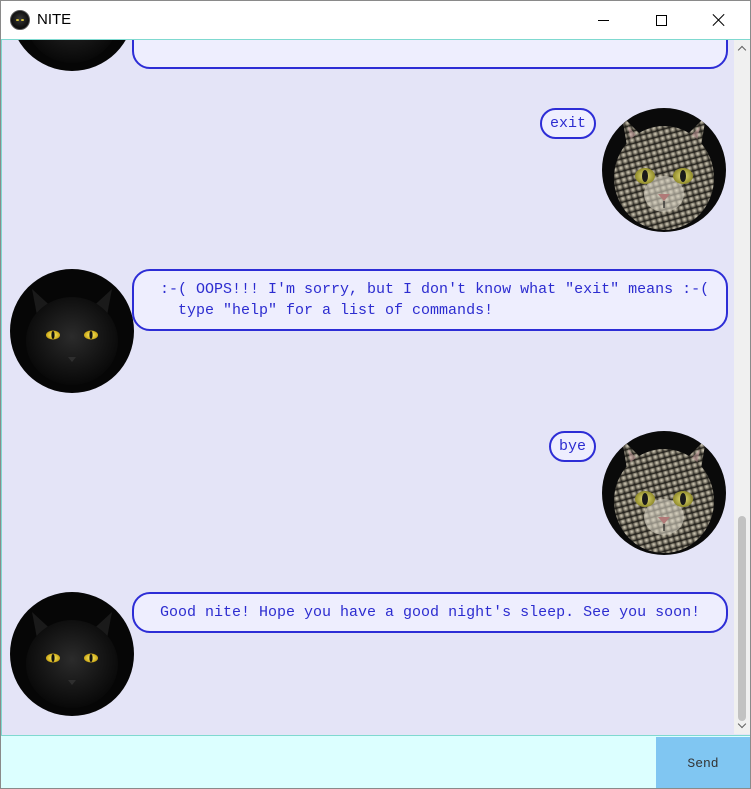 The image size is (751, 789). What do you see at coordinates (742, 387) in the screenshot?
I see `vertical-scrollbar` at bounding box center [742, 387].